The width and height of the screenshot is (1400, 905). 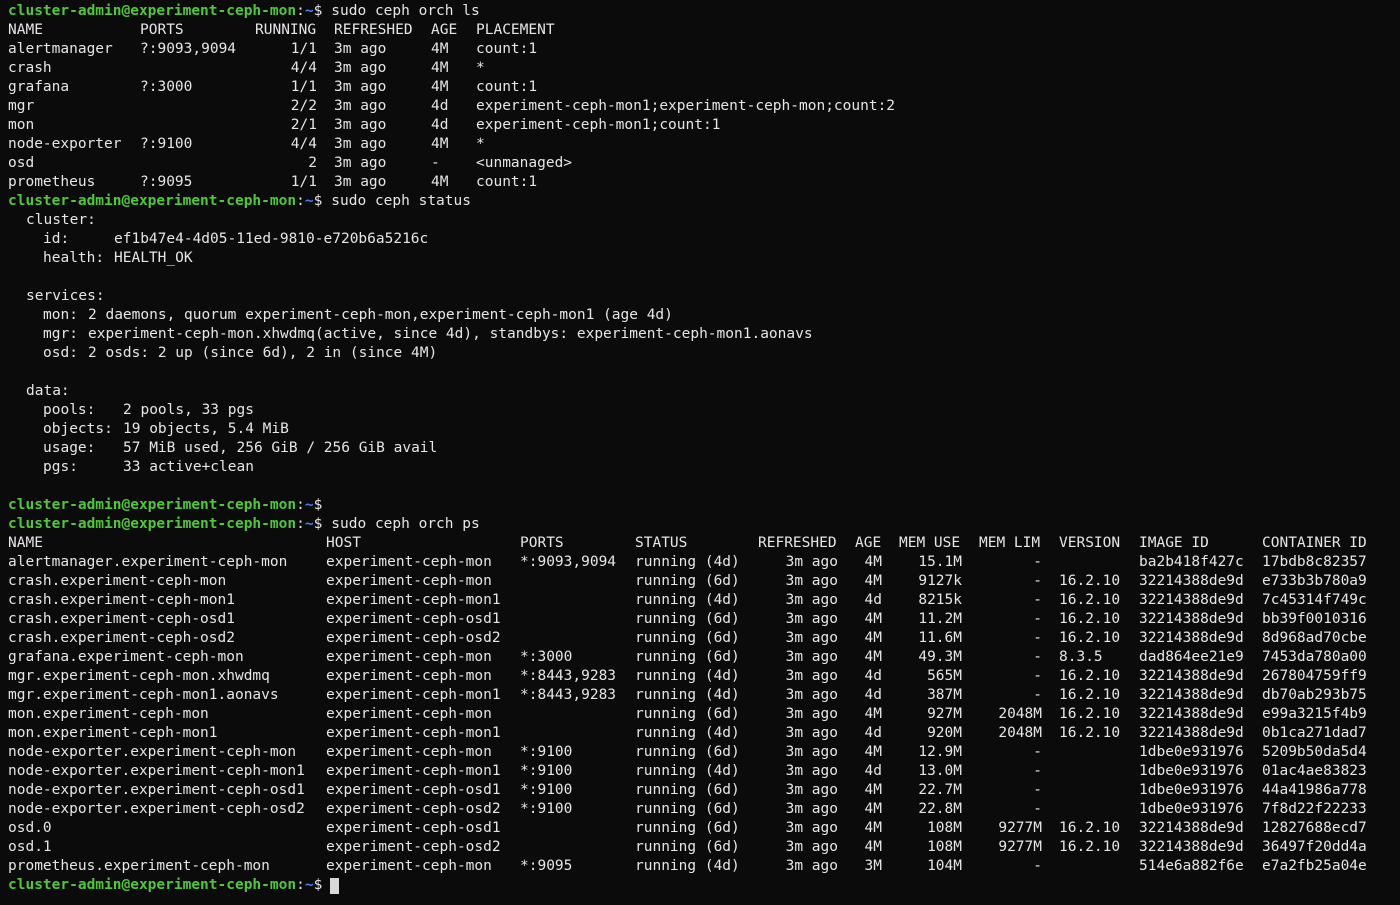 I want to click on orch-ps-cell: 0b1ca271dad7, so click(x=1314, y=733).